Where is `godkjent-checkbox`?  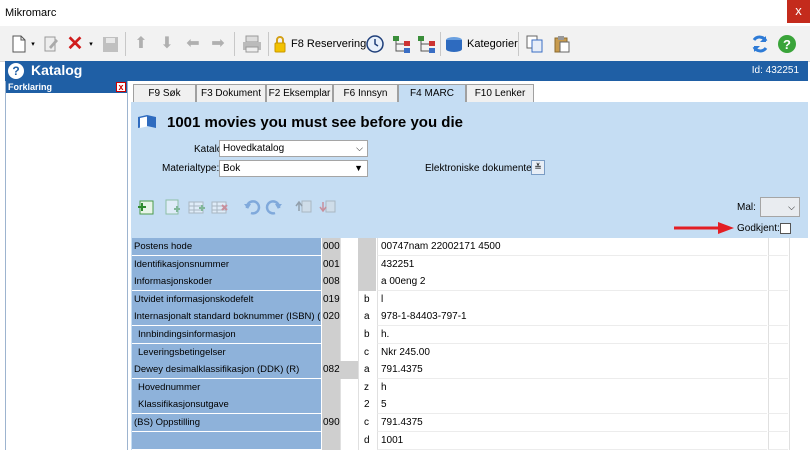 godkjent-checkbox is located at coordinates (785, 228).